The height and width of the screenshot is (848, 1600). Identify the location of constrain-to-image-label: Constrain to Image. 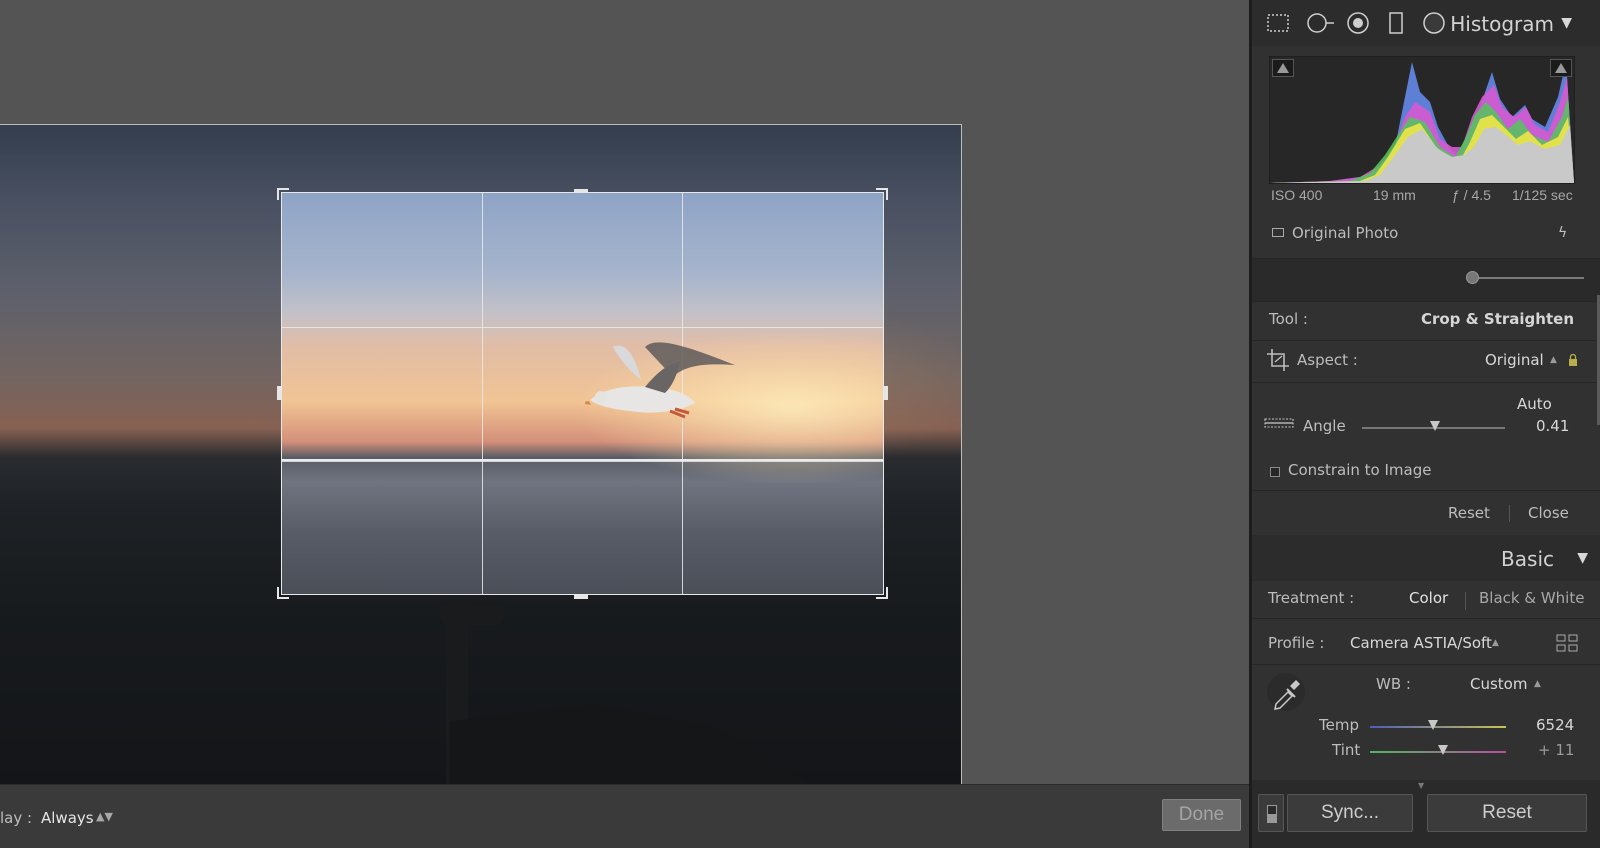
(1360, 470).